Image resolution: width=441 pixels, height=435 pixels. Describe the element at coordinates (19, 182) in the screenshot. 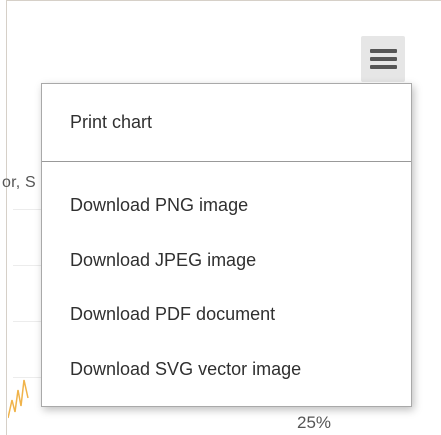

I see `clipped-chart-label: or, S` at that location.